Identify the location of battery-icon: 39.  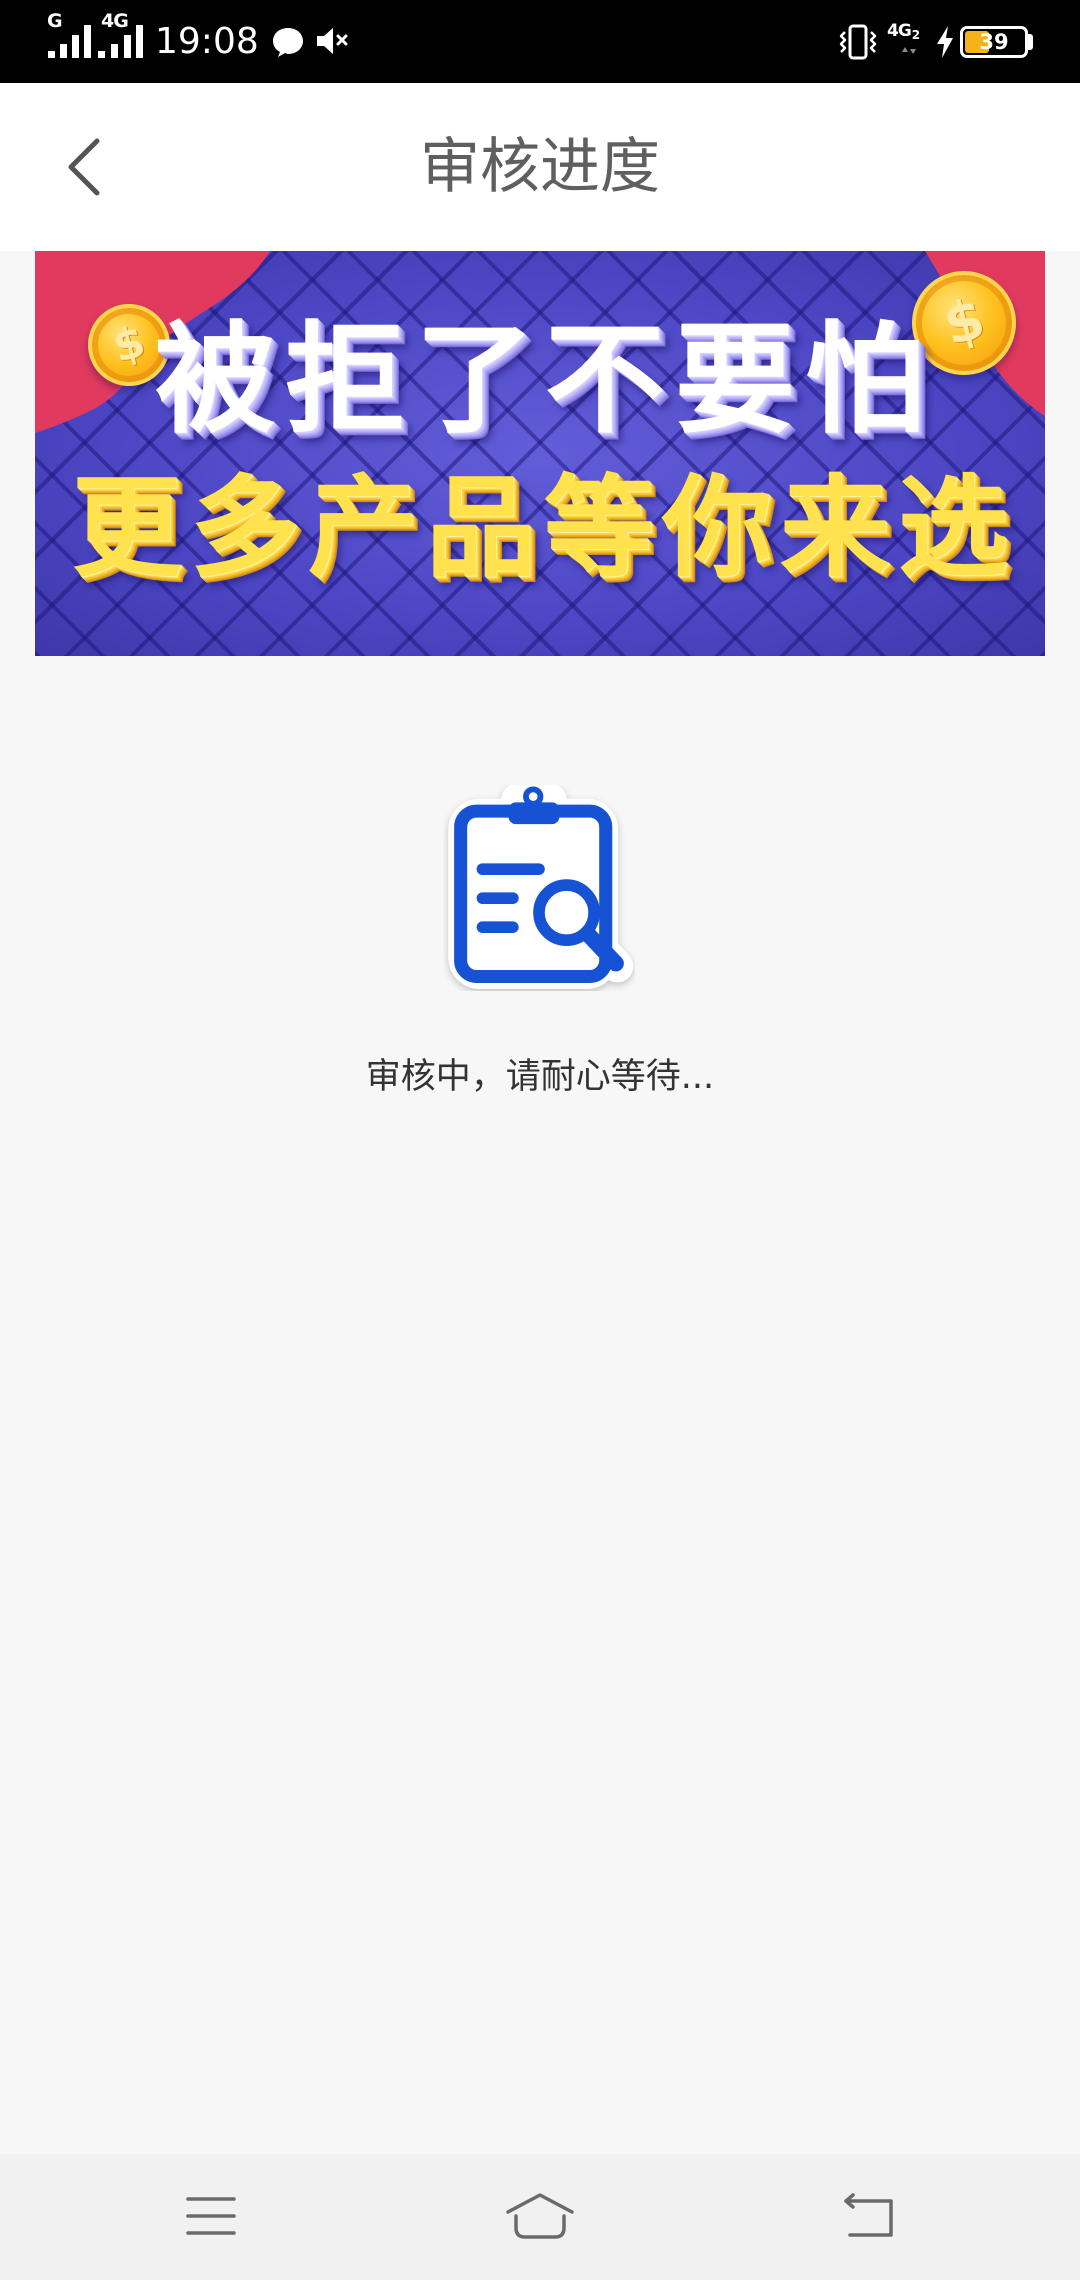
(994, 42).